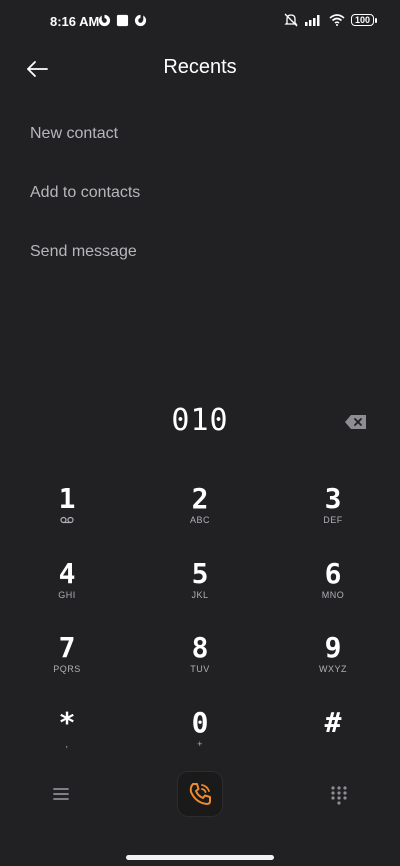  What do you see at coordinates (333, 742) in the screenshot?
I see `key-hash: #` at bounding box center [333, 742].